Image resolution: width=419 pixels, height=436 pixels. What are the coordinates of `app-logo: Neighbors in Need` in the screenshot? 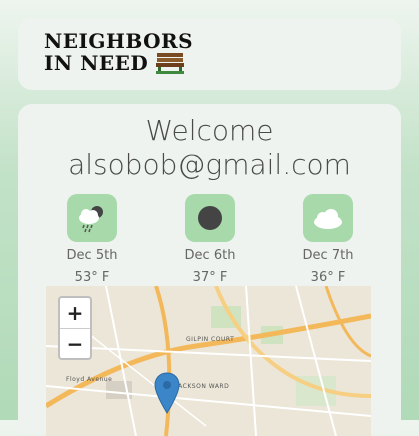 It's located at (118, 52).